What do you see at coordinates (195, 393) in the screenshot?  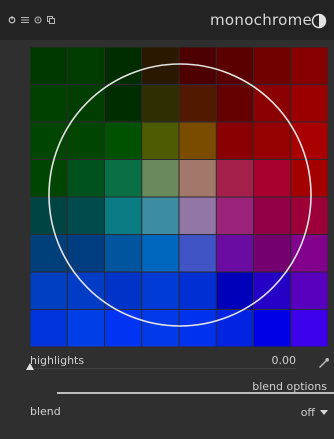 I see `blend-options-divider` at bounding box center [195, 393].